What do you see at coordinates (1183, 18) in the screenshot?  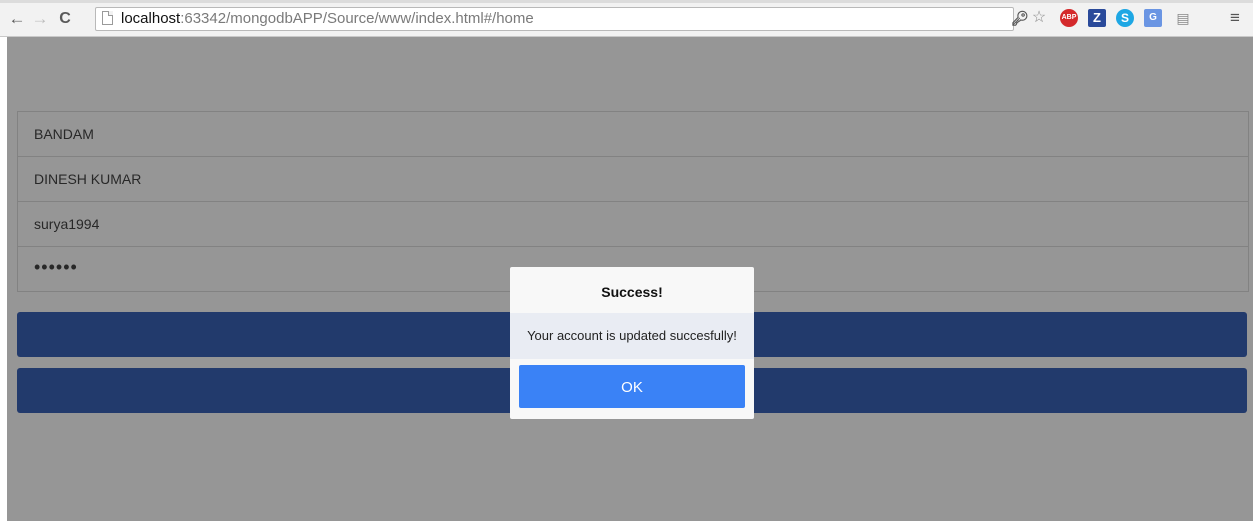 I see `document-icon: ▤` at bounding box center [1183, 18].